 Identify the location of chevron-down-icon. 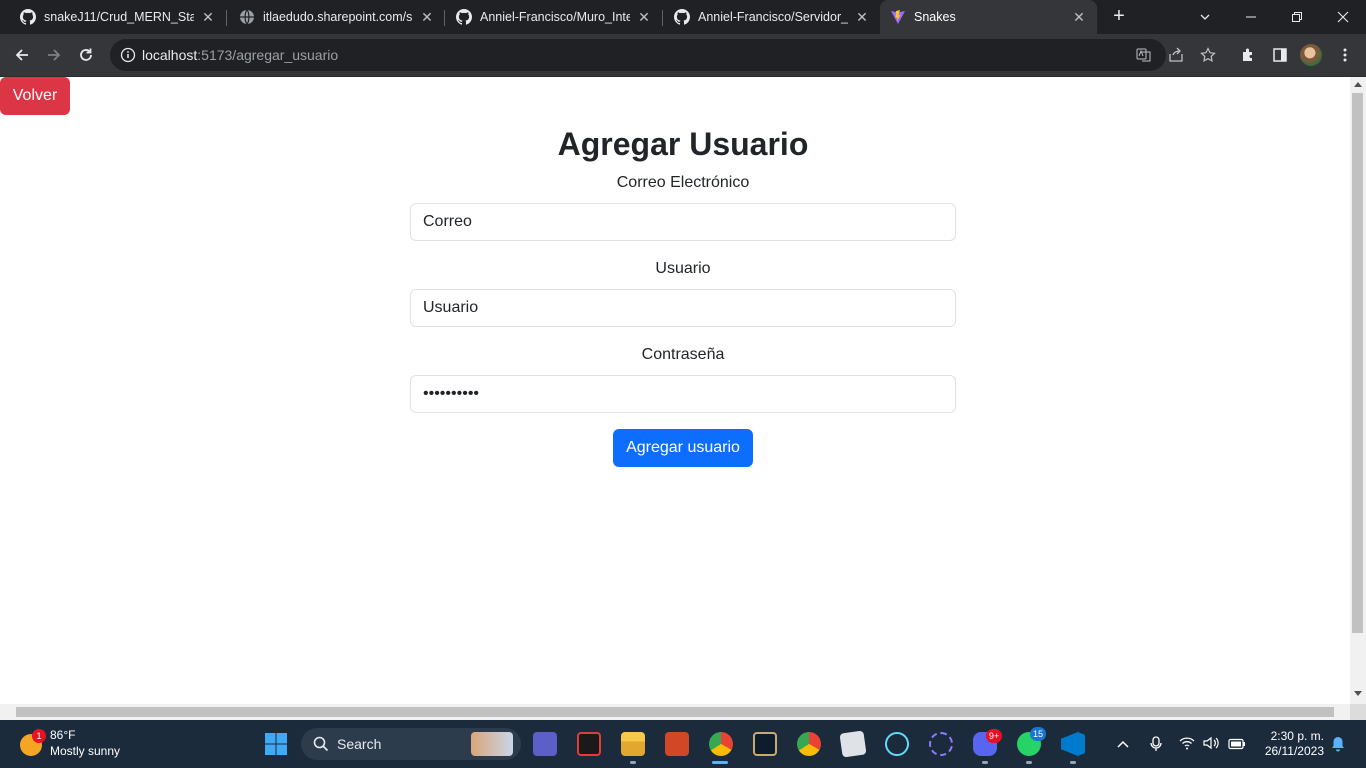
(1205, 17).